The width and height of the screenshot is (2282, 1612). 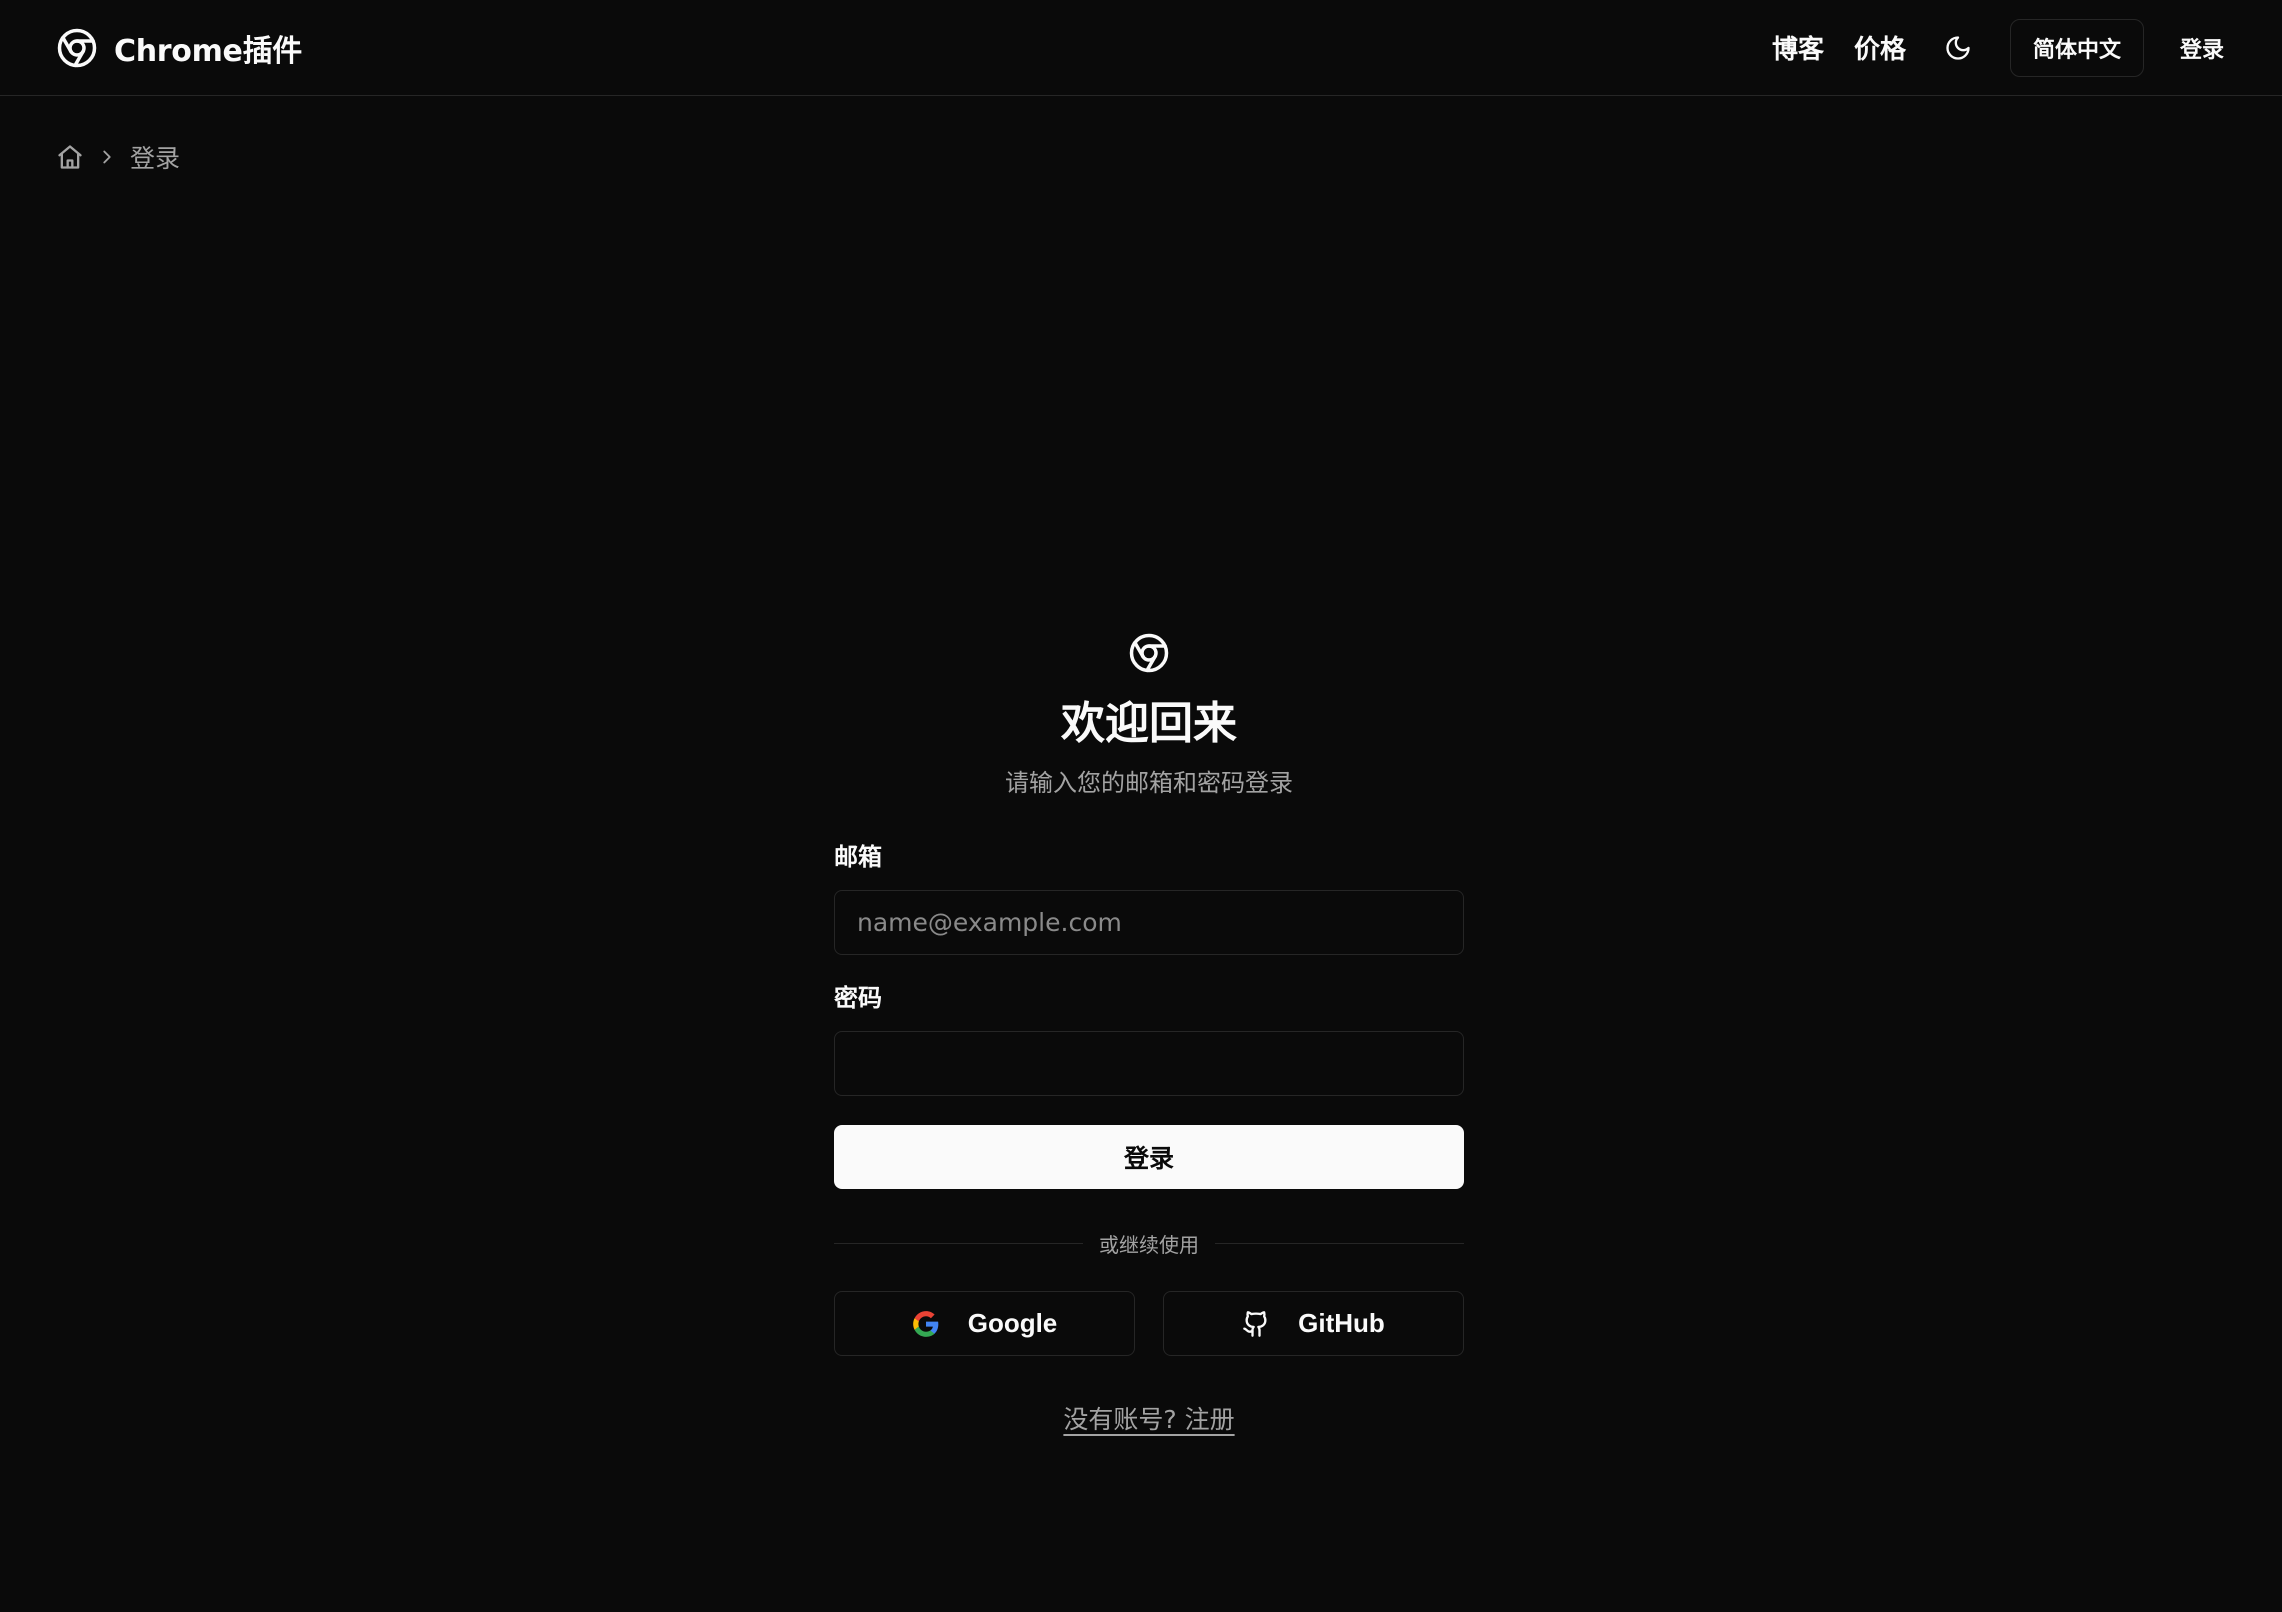 What do you see at coordinates (2076, 47) in the screenshot?
I see `language-select: 简体中文` at bounding box center [2076, 47].